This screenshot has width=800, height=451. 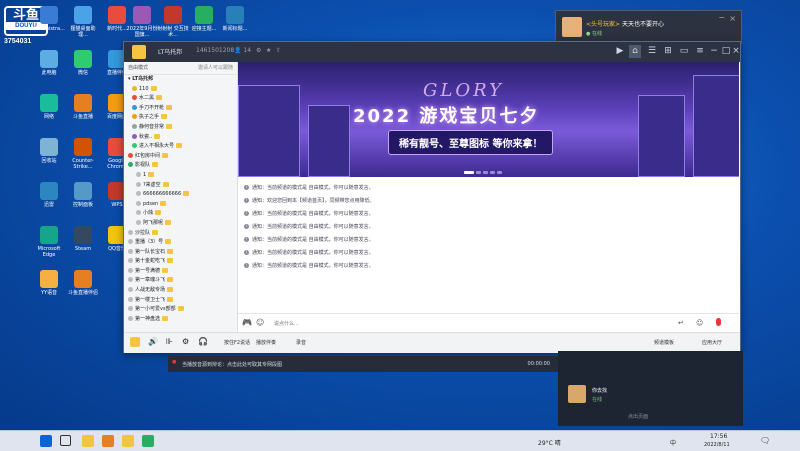 What do you see at coordinates (180, 320) in the screenshot?
I see `channel-list-item: 第一神盘选` at bounding box center [180, 320].